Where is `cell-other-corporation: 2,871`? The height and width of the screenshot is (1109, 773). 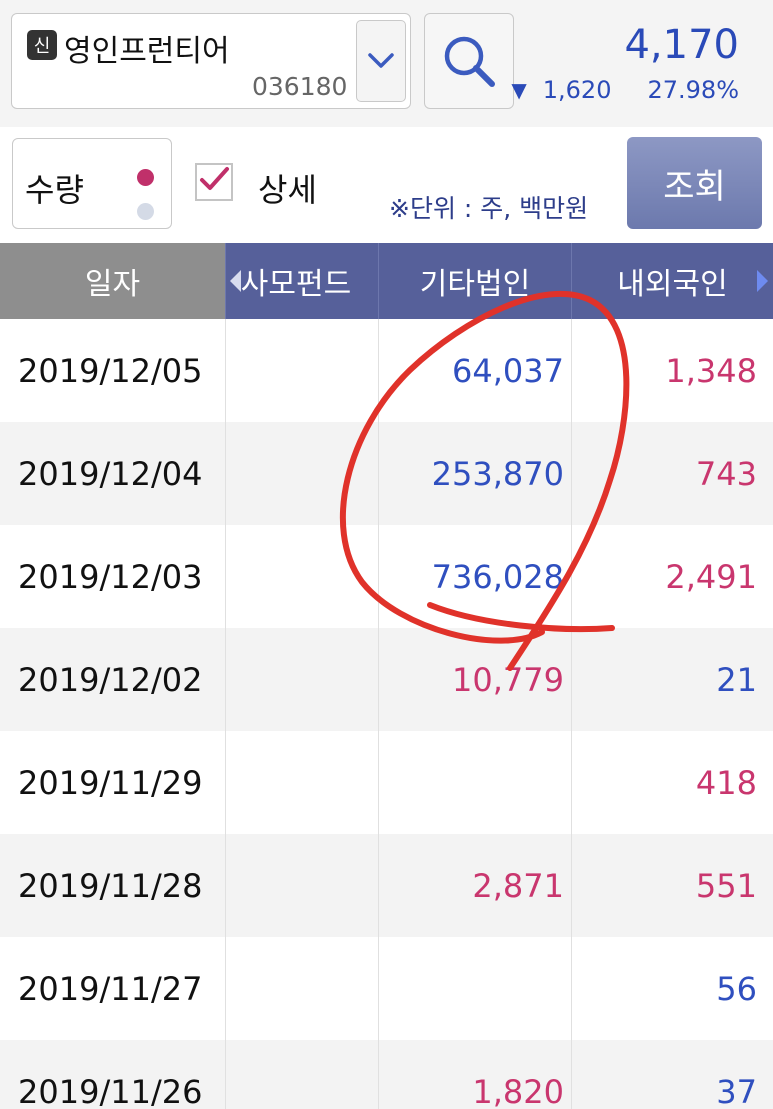
cell-other-corporation: 2,871 is located at coordinates (518, 885).